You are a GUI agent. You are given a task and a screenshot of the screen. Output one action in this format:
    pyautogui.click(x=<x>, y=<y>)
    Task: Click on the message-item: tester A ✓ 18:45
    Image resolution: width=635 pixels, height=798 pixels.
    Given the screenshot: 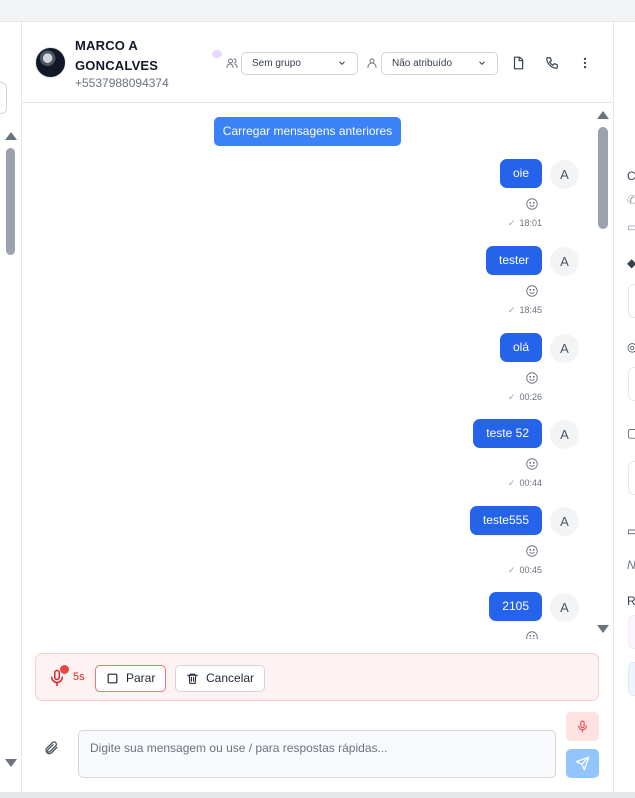 What is the action you would take?
    pyautogui.click(x=317, y=286)
    